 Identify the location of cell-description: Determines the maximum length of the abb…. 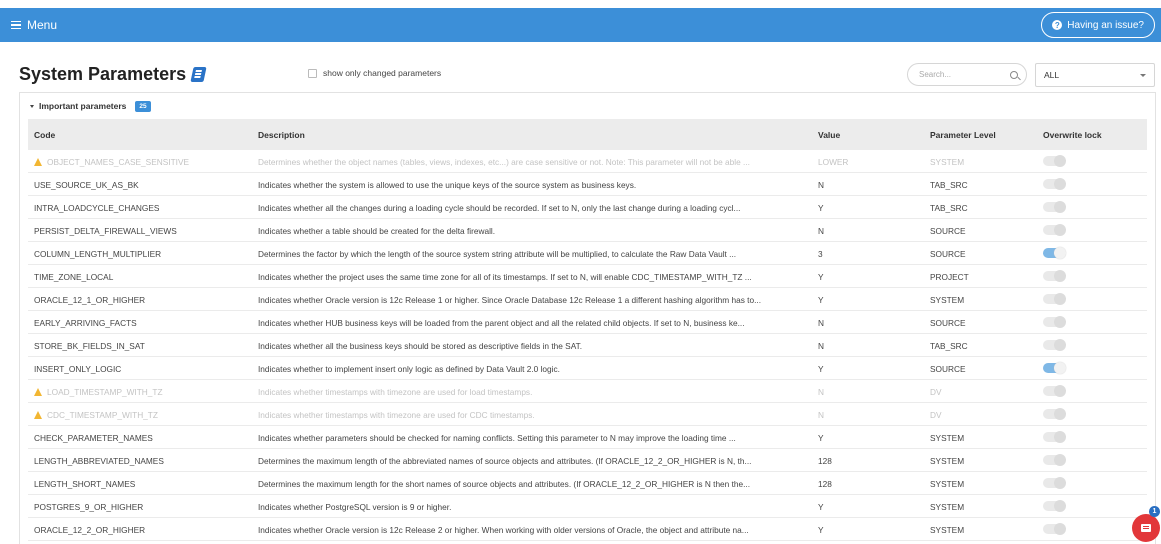
(505, 461).